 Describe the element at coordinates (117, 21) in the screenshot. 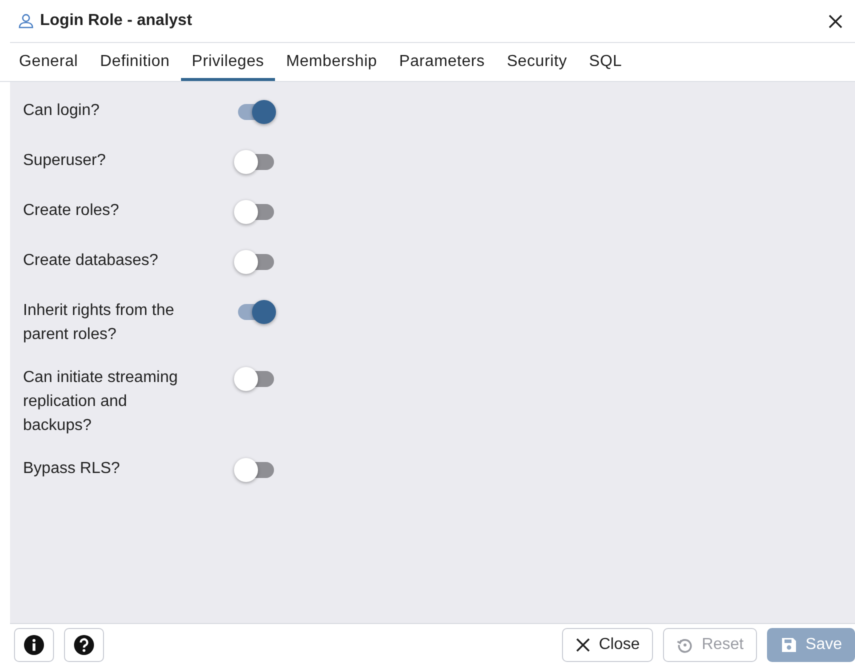

I see `window-title: Login Role - analyst` at that location.